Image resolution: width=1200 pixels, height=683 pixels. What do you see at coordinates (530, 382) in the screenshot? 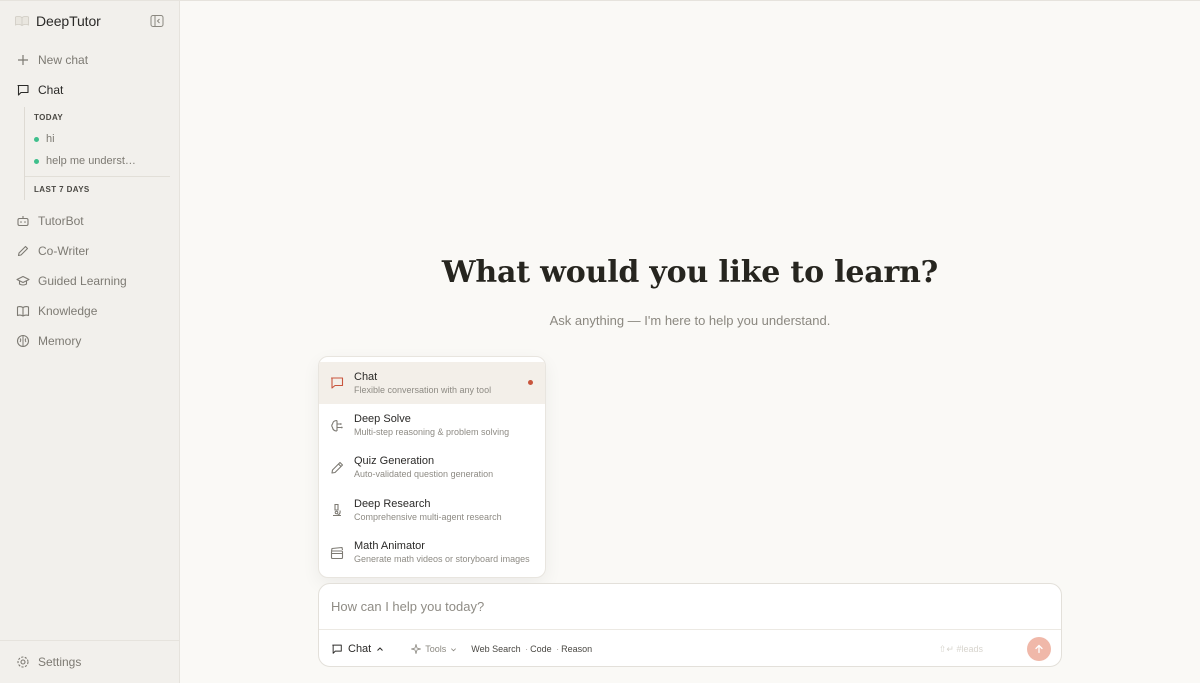
I see `selected-indicator` at bounding box center [530, 382].